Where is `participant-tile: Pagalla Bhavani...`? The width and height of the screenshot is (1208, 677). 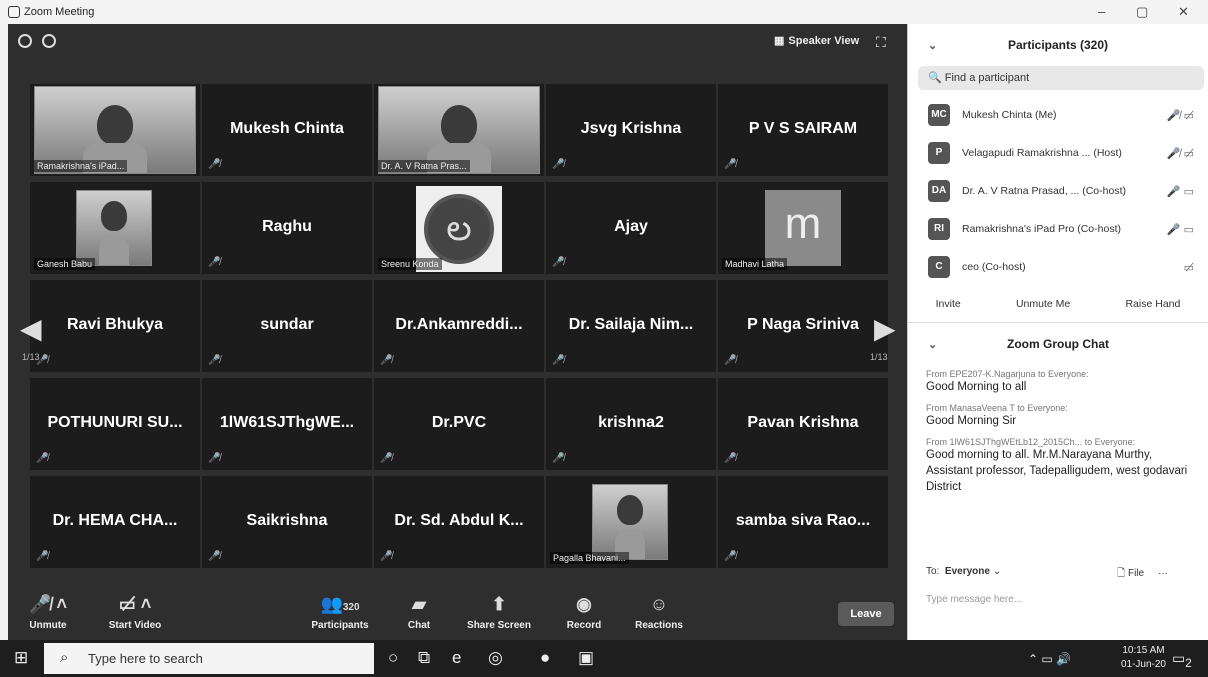 participant-tile: Pagalla Bhavani... is located at coordinates (631, 522).